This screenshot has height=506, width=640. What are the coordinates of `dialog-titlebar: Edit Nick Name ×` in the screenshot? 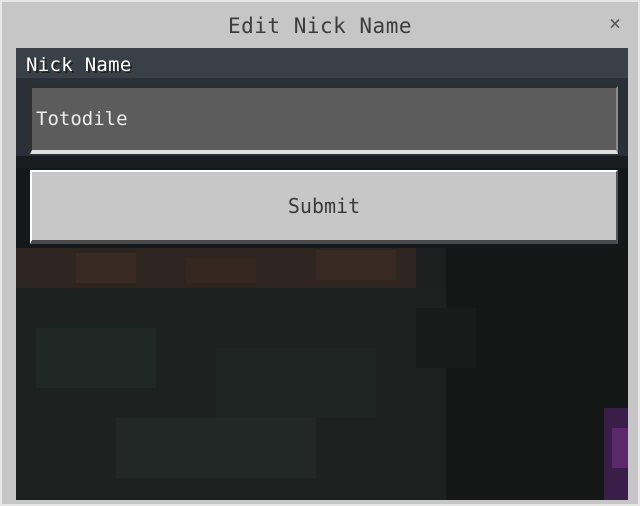 It's located at (320, 25).